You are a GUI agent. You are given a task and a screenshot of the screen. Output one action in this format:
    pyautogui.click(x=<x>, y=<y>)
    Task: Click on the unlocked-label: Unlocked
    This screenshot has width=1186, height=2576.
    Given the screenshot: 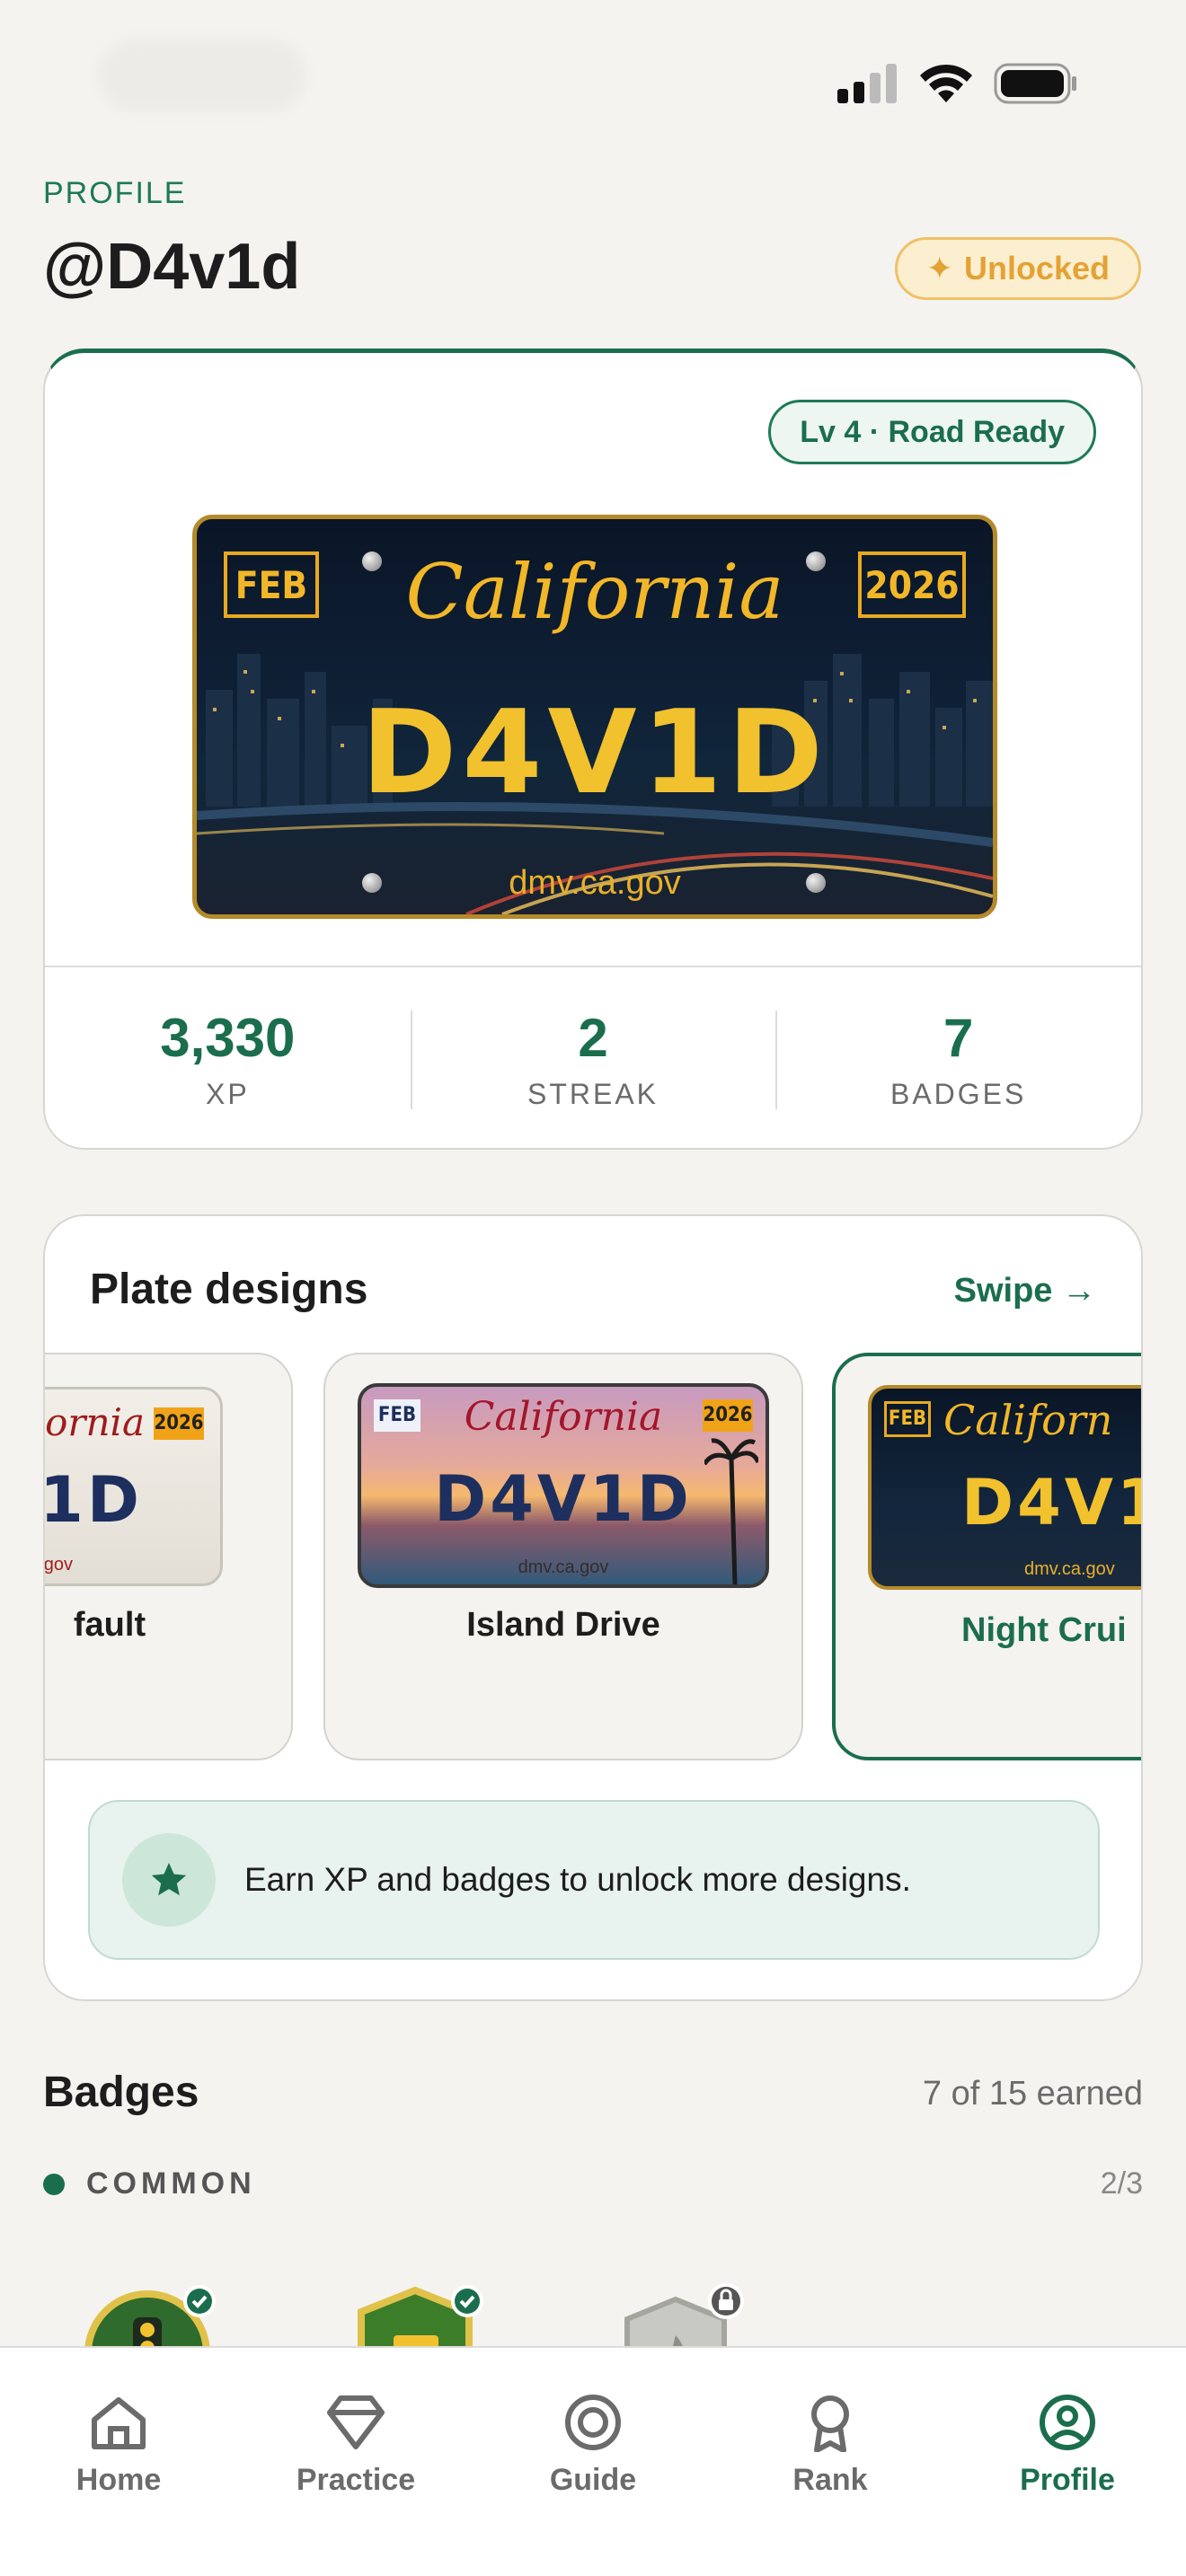 What is the action you would take?
    pyautogui.click(x=1036, y=268)
    